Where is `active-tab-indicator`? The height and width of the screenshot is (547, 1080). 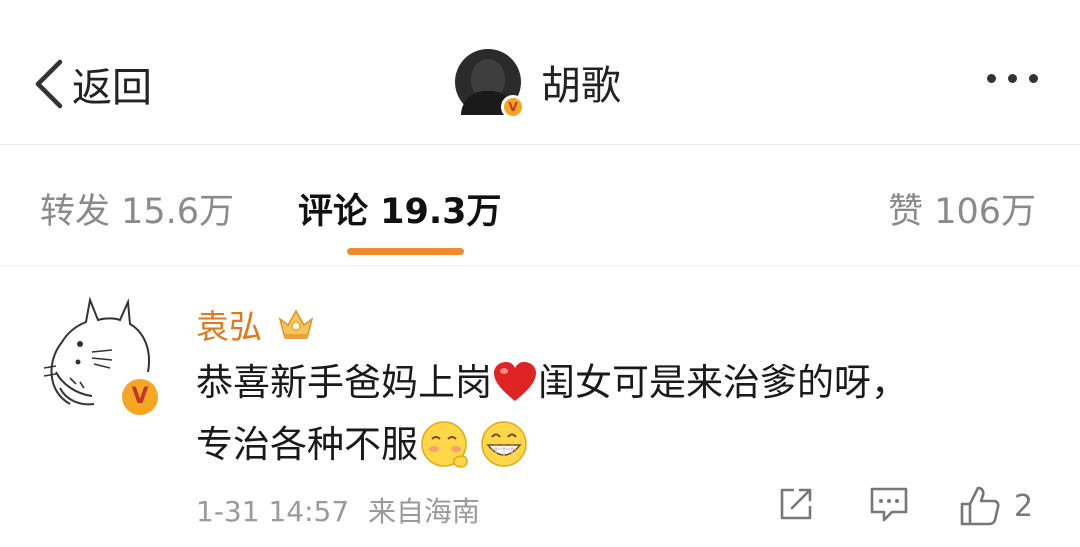 active-tab-indicator is located at coordinates (405, 251).